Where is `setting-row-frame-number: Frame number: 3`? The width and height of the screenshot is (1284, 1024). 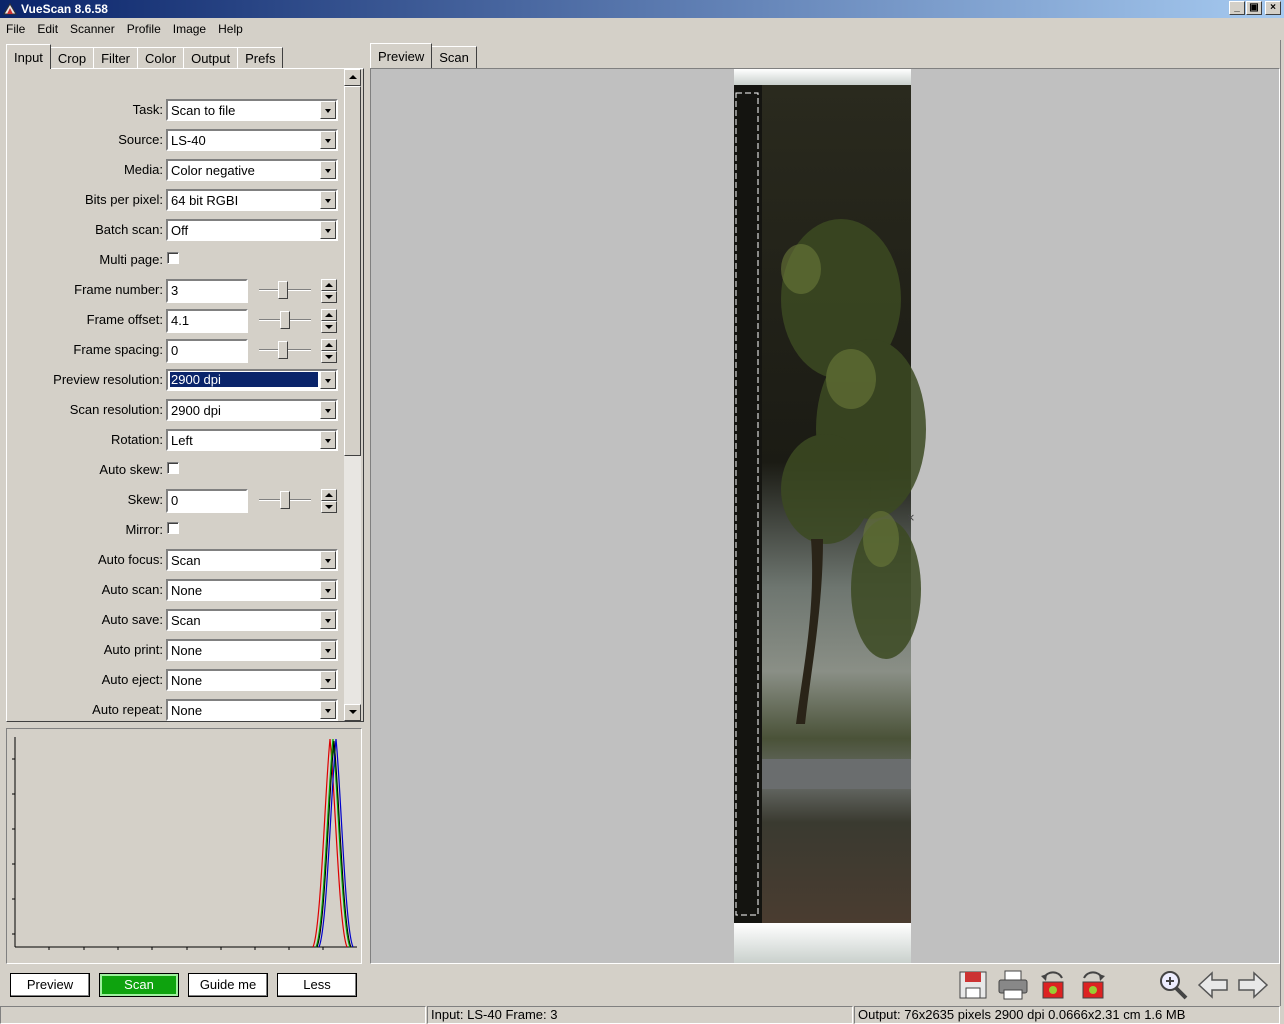
setting-row-frame-number: Frame number: 3 is located at coordinates (177, 291).